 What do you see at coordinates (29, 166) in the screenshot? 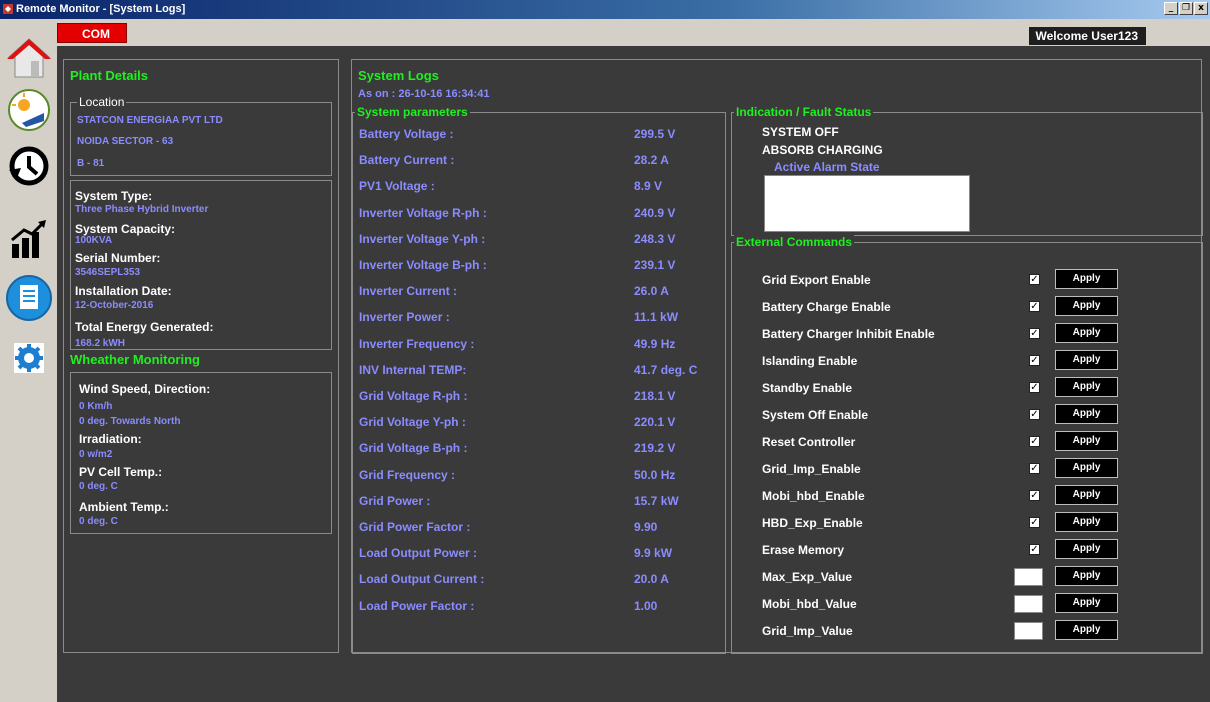
I see `sidebar-item-history` at bounding box center [29, 166].